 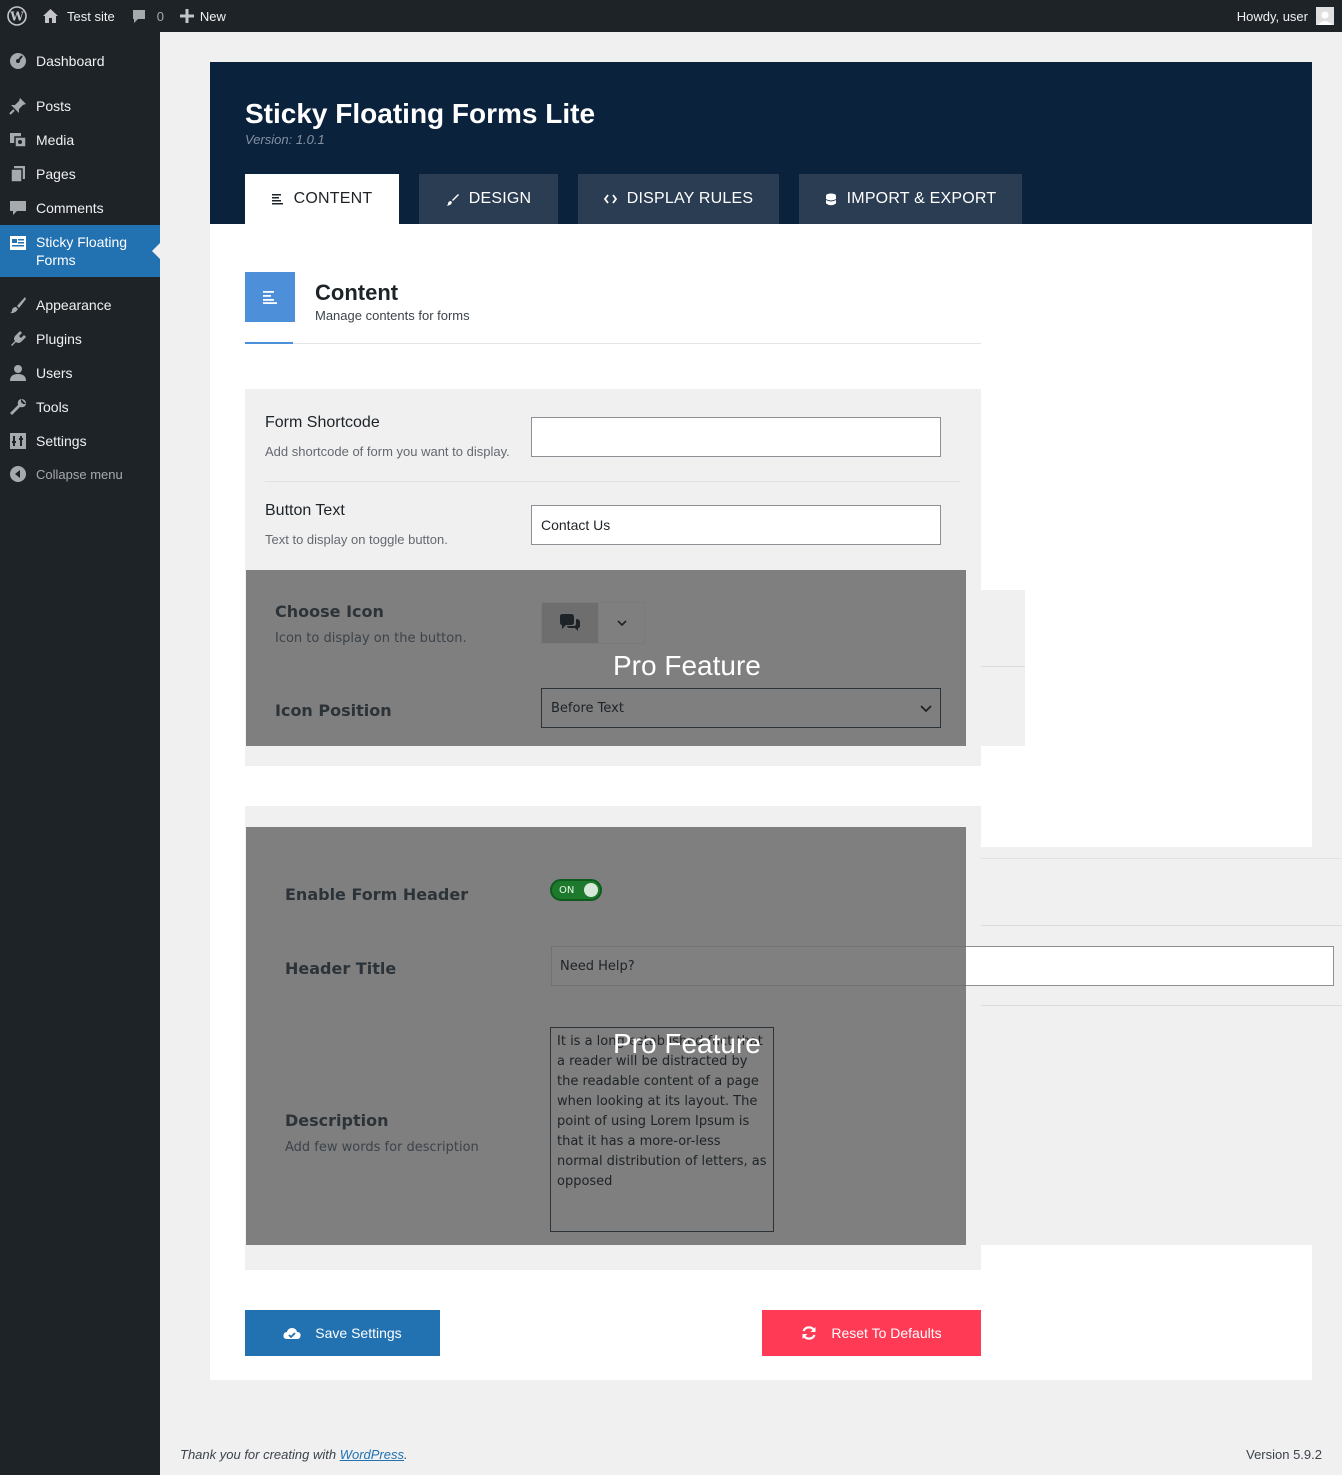 I want to click on new-content-link: New, so click(x=203, y=16).